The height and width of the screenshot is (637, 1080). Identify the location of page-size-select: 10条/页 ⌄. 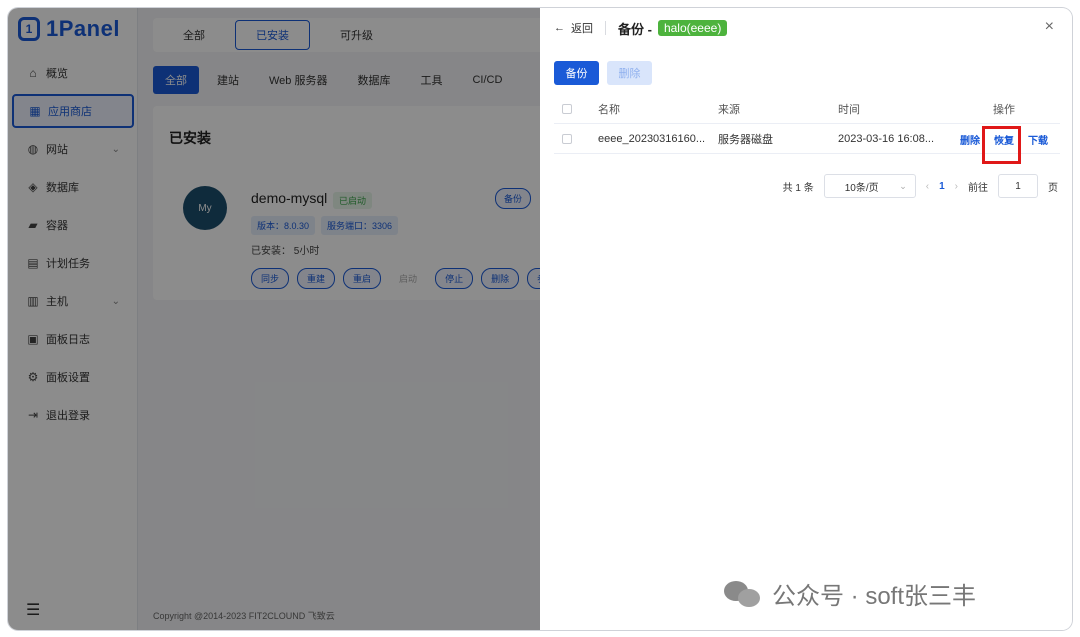
(869, 186).